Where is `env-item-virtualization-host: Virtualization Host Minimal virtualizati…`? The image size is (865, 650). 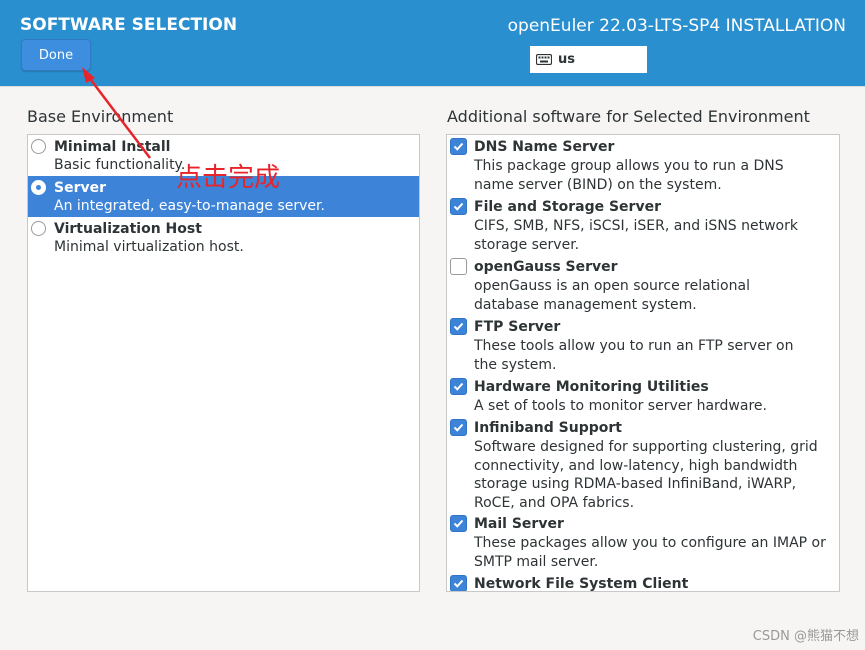 env-item-virtualization-host: Virtualization Host Minimal virtualizati… is located at coordinates (223, 237).